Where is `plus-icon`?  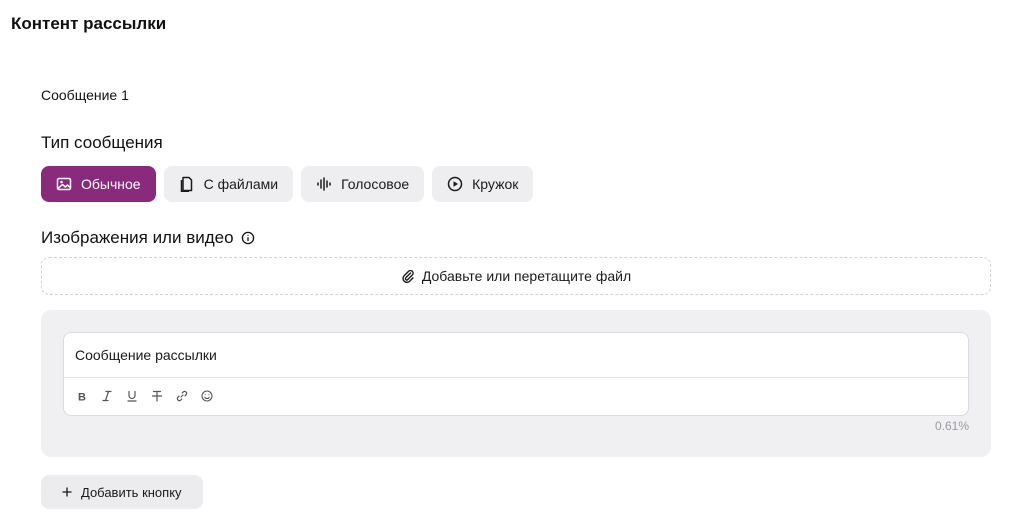 plus-icon is located at coordinates (67, 492).